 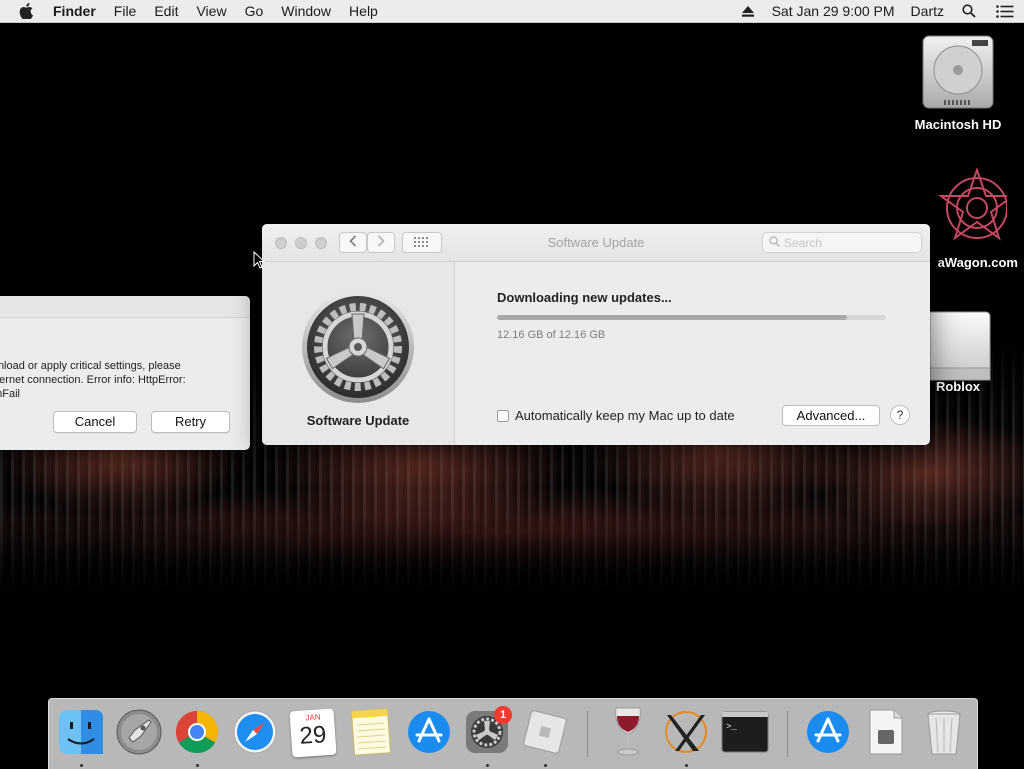 I want to click on app-store-downloads-icon, so click(x=828, y=733).